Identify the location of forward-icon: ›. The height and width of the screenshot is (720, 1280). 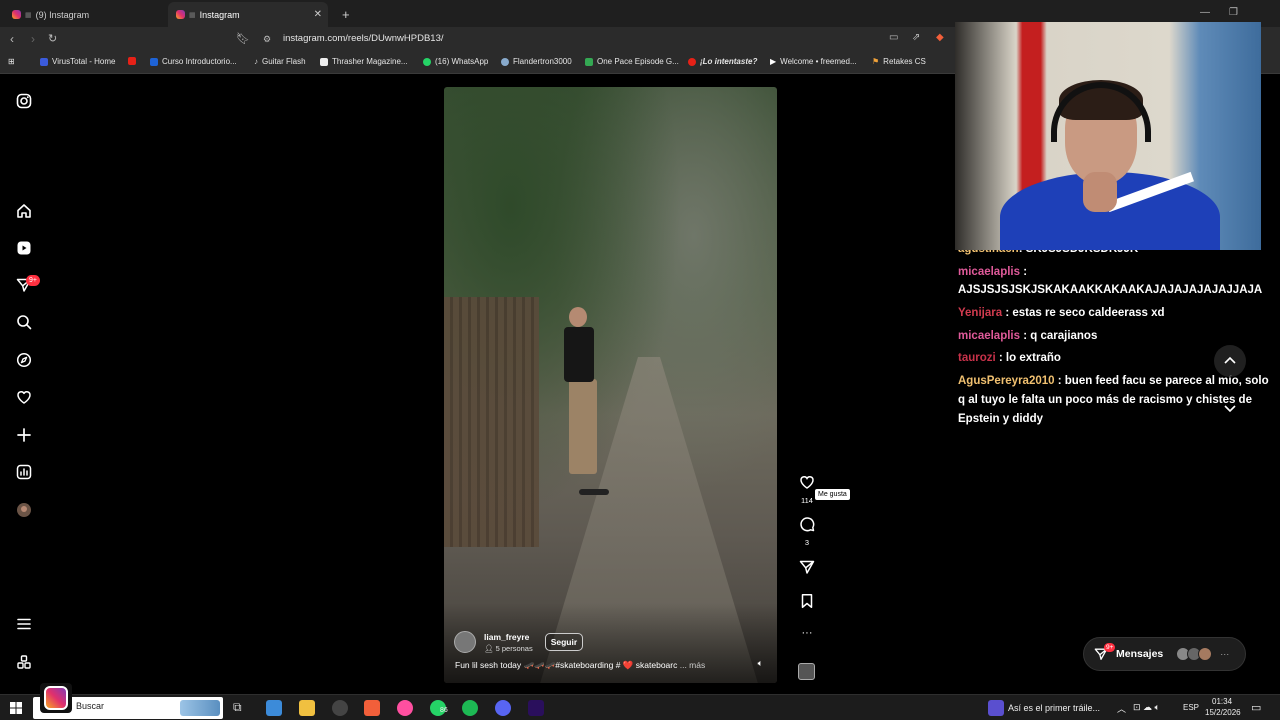
(33, 39).